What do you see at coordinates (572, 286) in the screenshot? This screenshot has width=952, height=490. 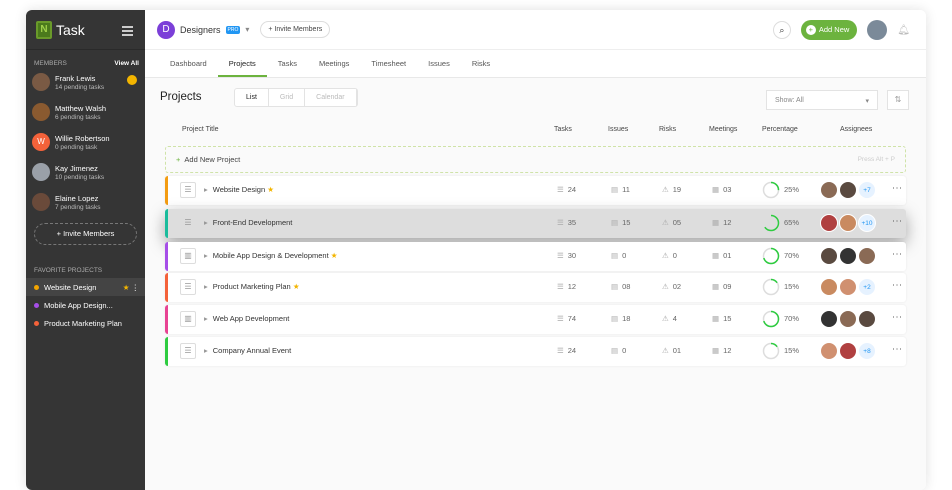 I see `tasks-count: 12` at bounding box center [572, 286].